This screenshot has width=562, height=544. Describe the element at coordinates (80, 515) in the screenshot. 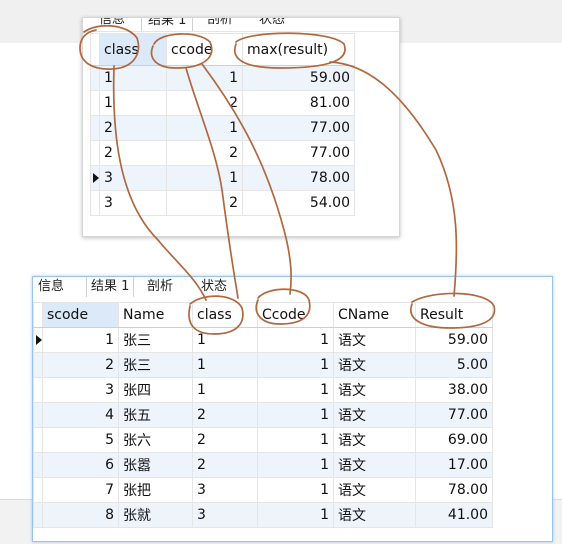

I see `table-cell: 8` at that location.